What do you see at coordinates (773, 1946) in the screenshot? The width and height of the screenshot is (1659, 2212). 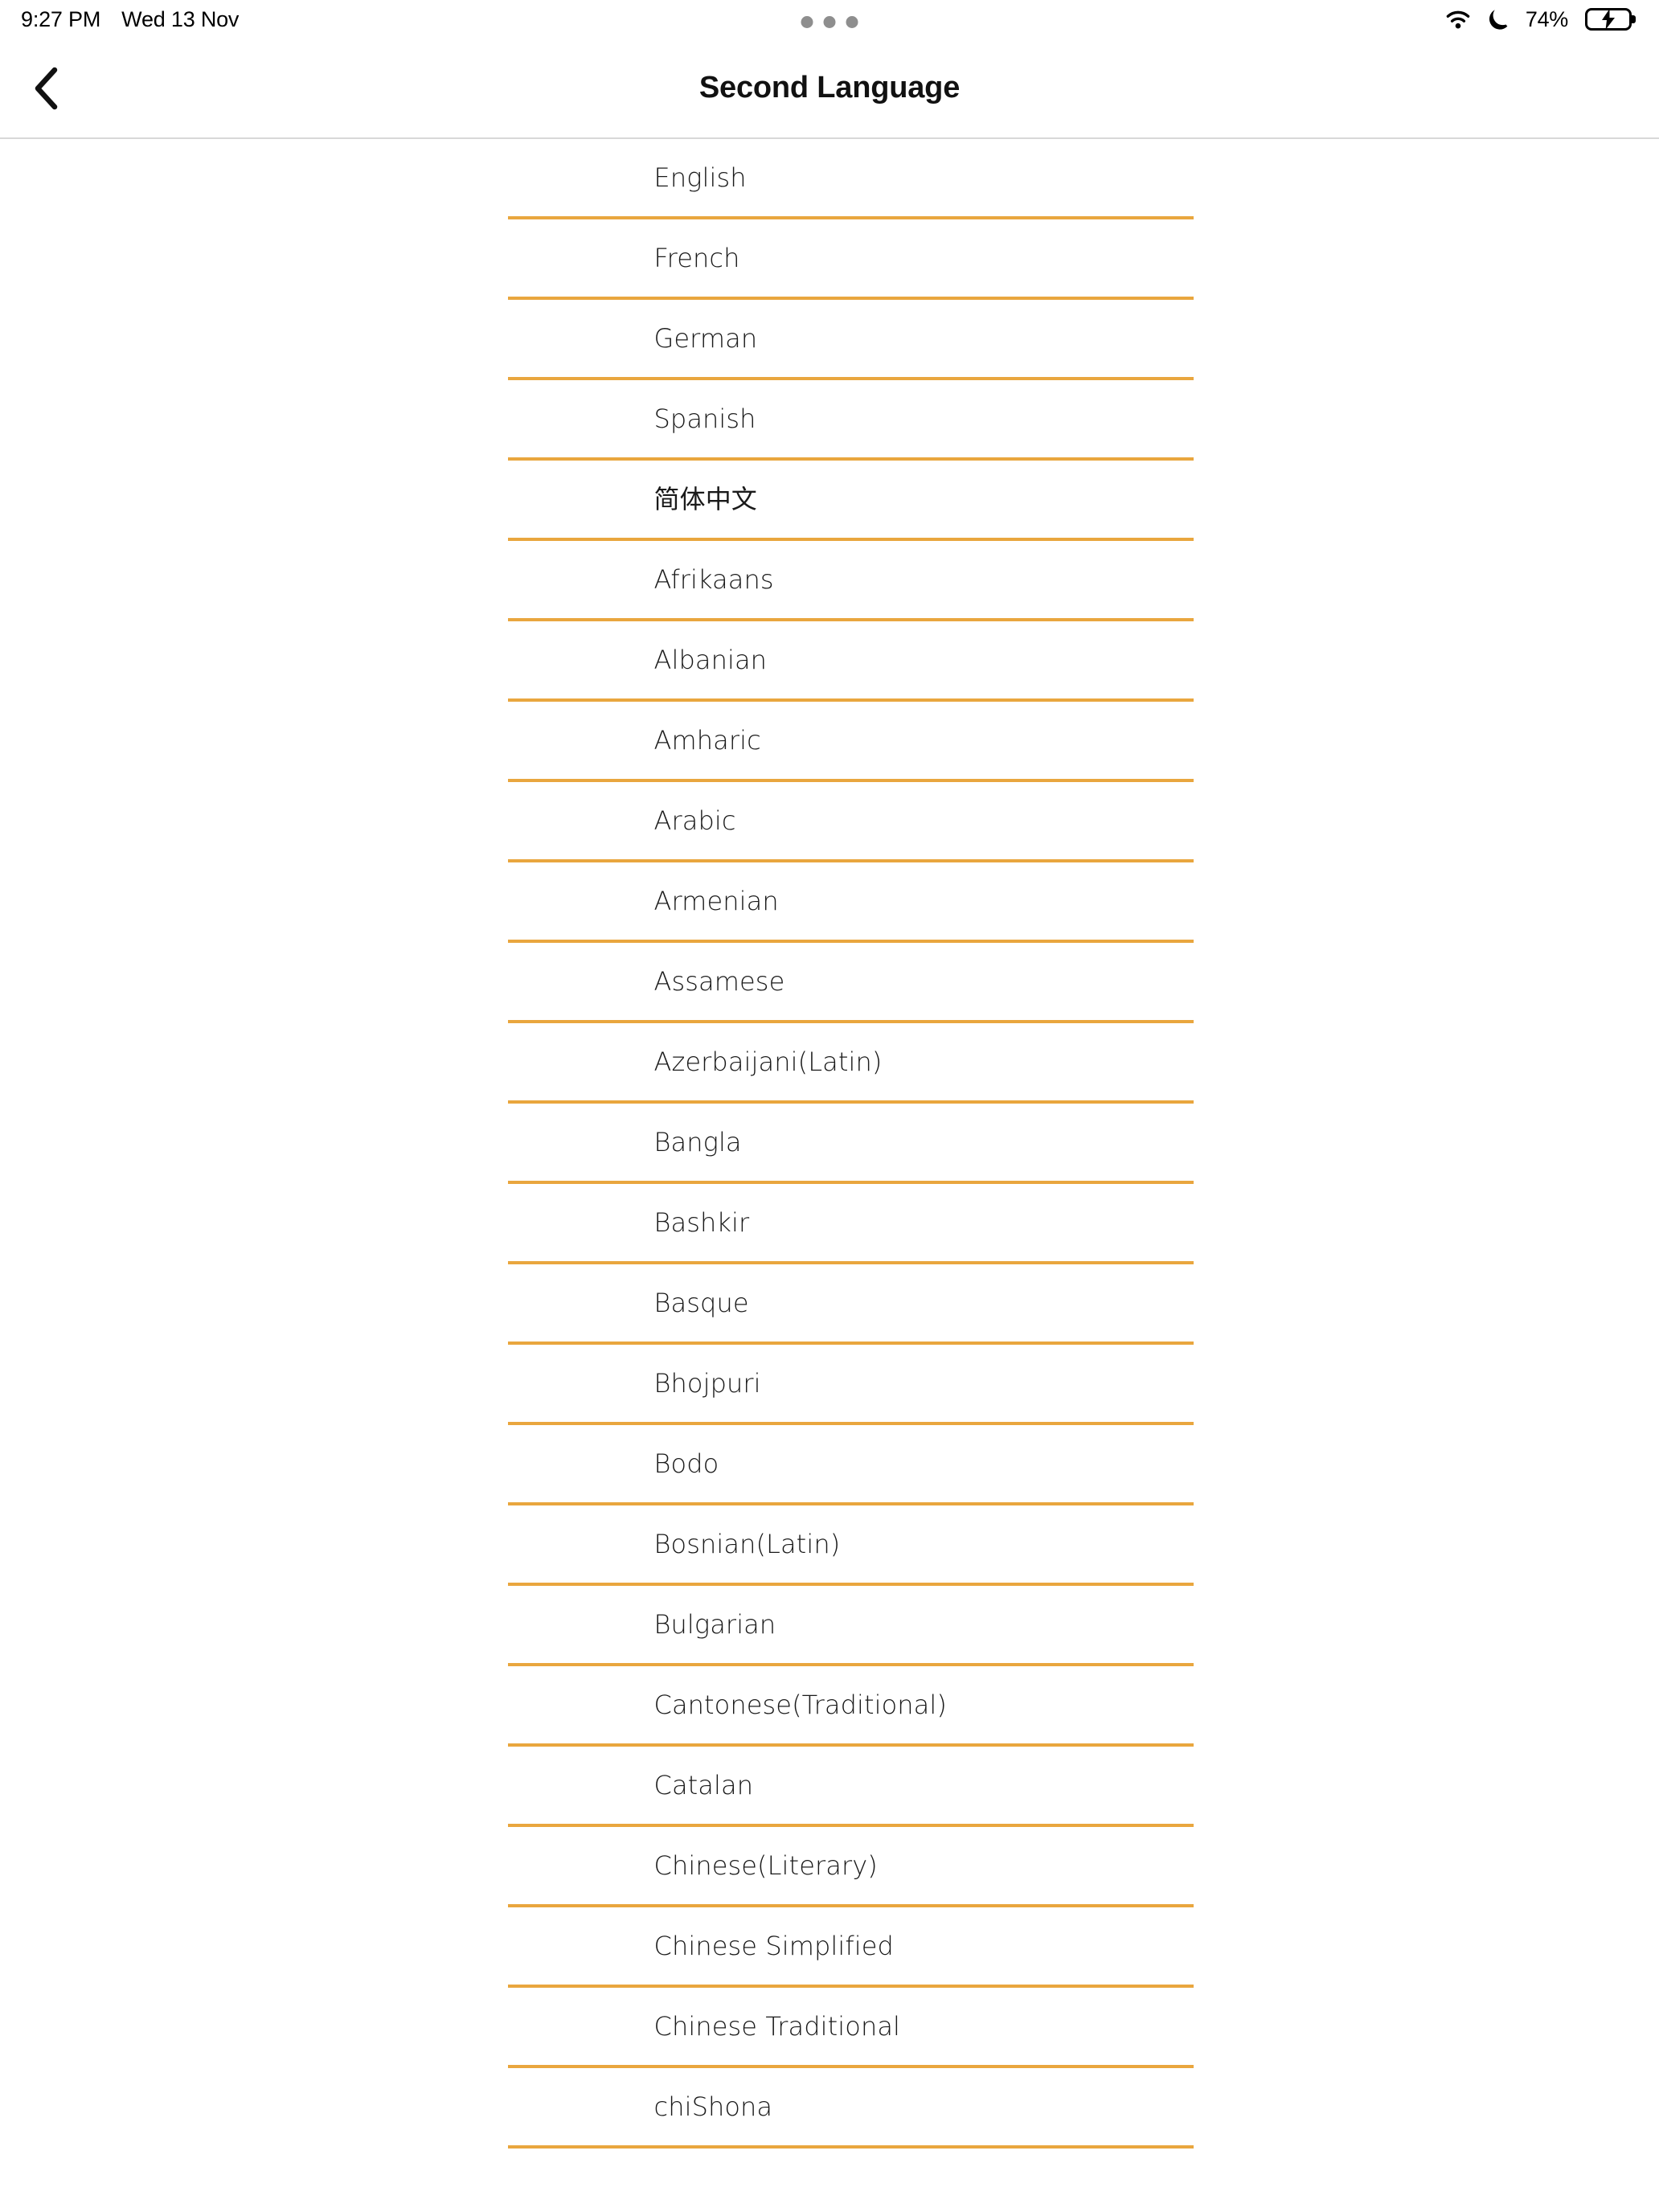 I see `language-list-item-label: Chinese Simplified` at bounding box center [773, 1946].